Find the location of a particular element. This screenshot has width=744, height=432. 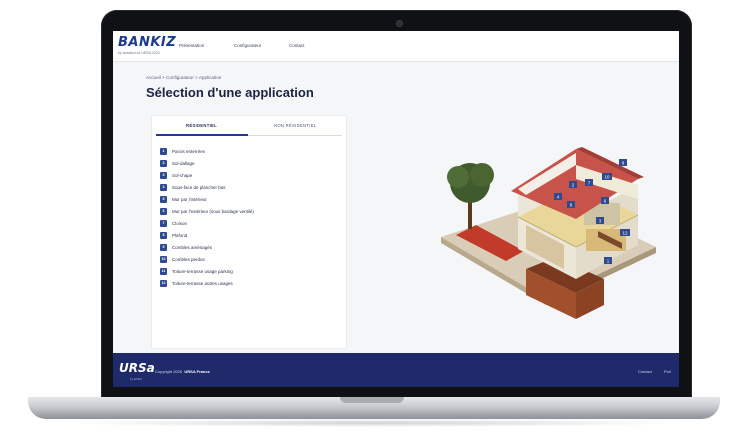

house-marker: 6 is located at coordinates (605, 200).